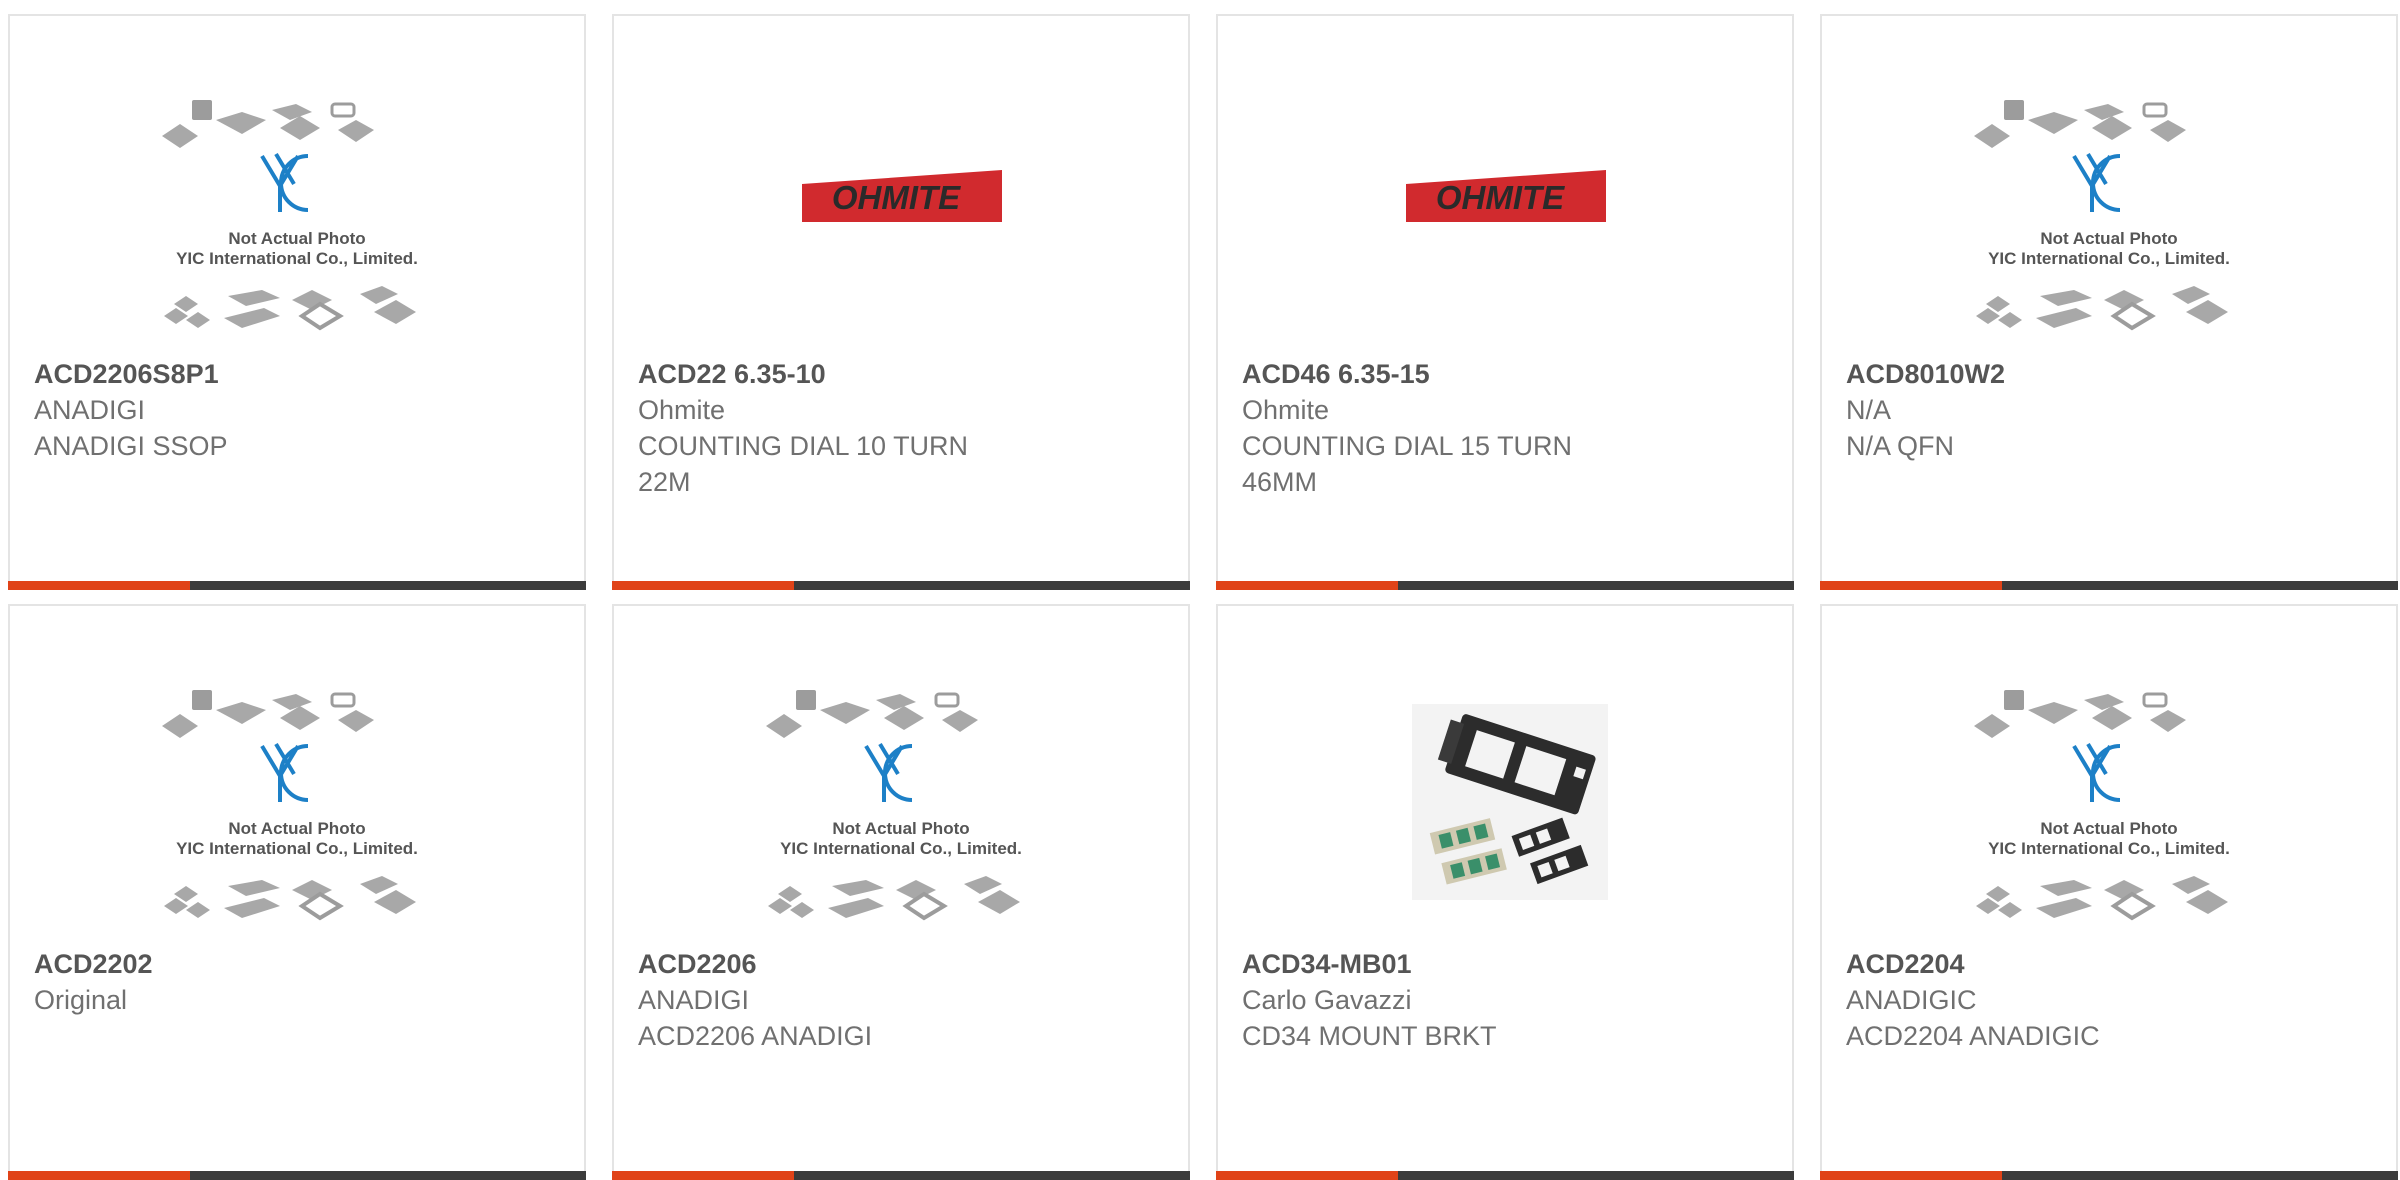 This screenshot has height=1180, width=2400. I want to click on description: COUNTING DIAL 15 TURN 46MM, so click(1407, 464).